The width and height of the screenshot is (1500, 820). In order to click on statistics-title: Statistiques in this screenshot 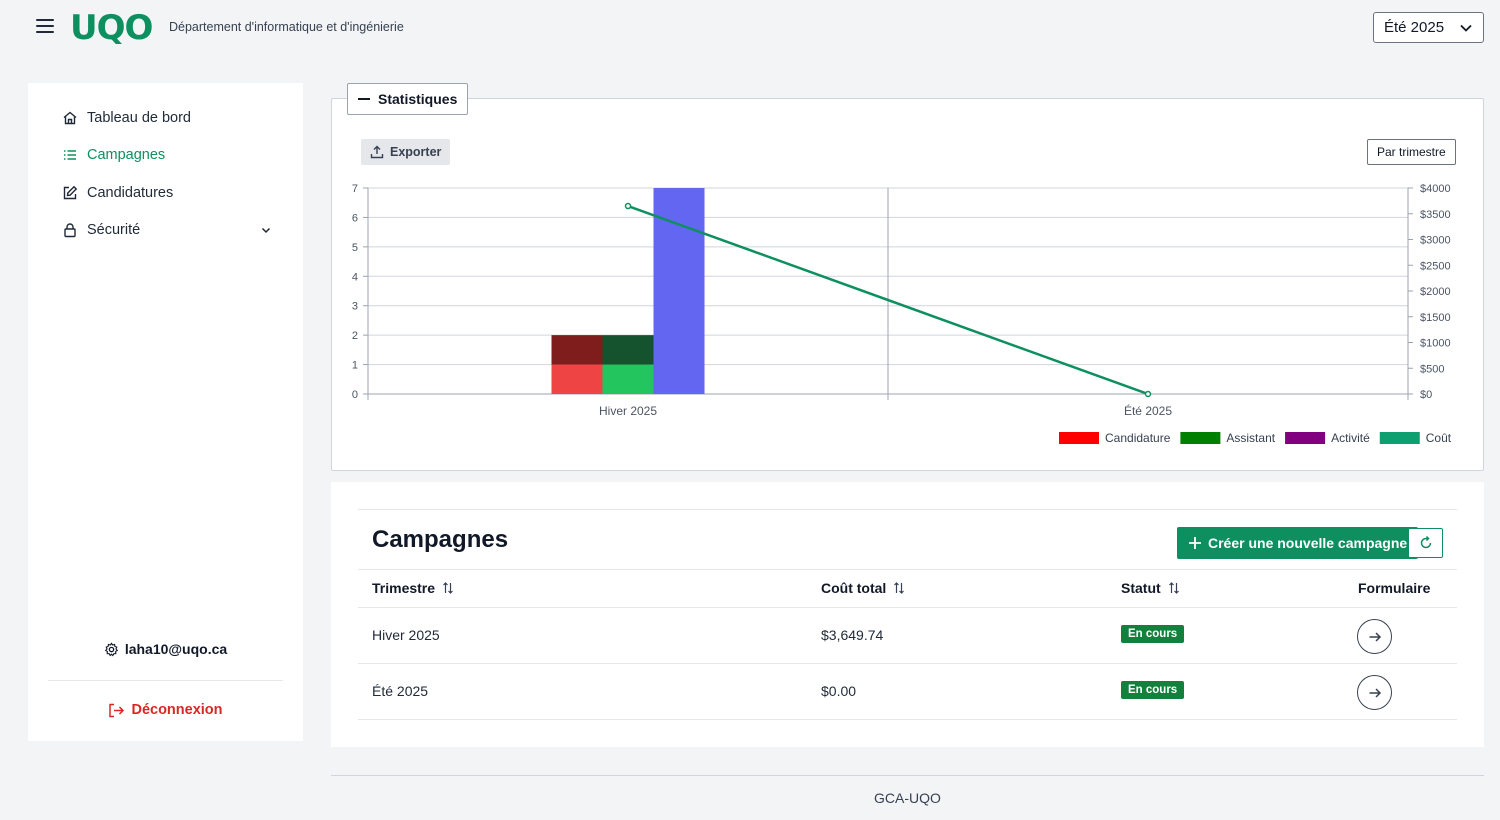, I will do `click(418, 99)`.